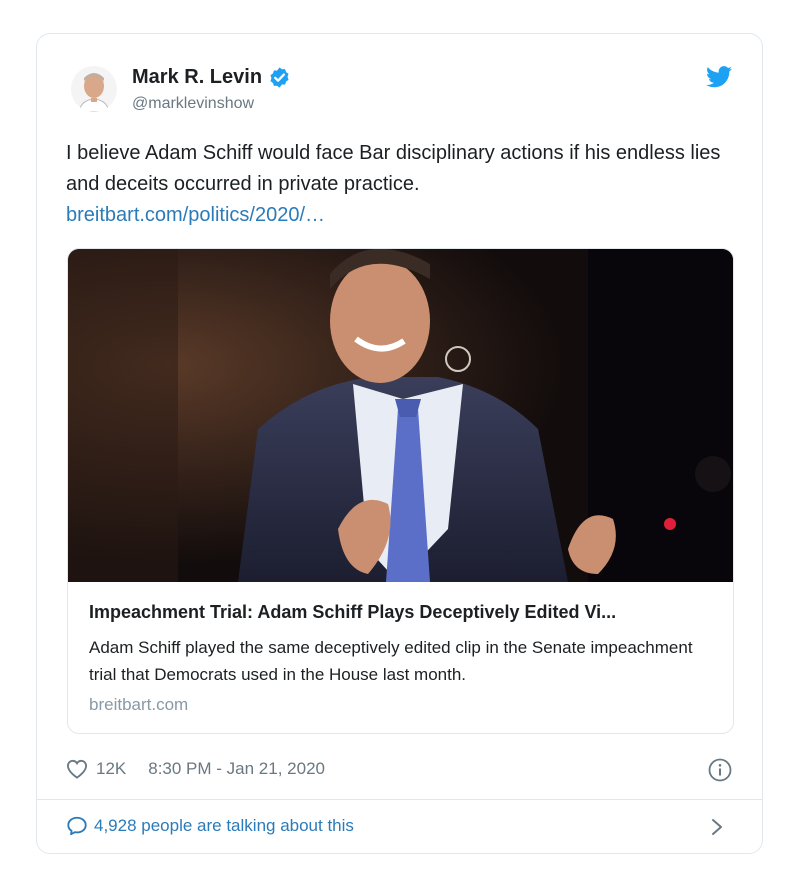 Image resolution: width=800 pixels, height=889 pixels. I want to click on chevron-right-icon, so click(717, 827).